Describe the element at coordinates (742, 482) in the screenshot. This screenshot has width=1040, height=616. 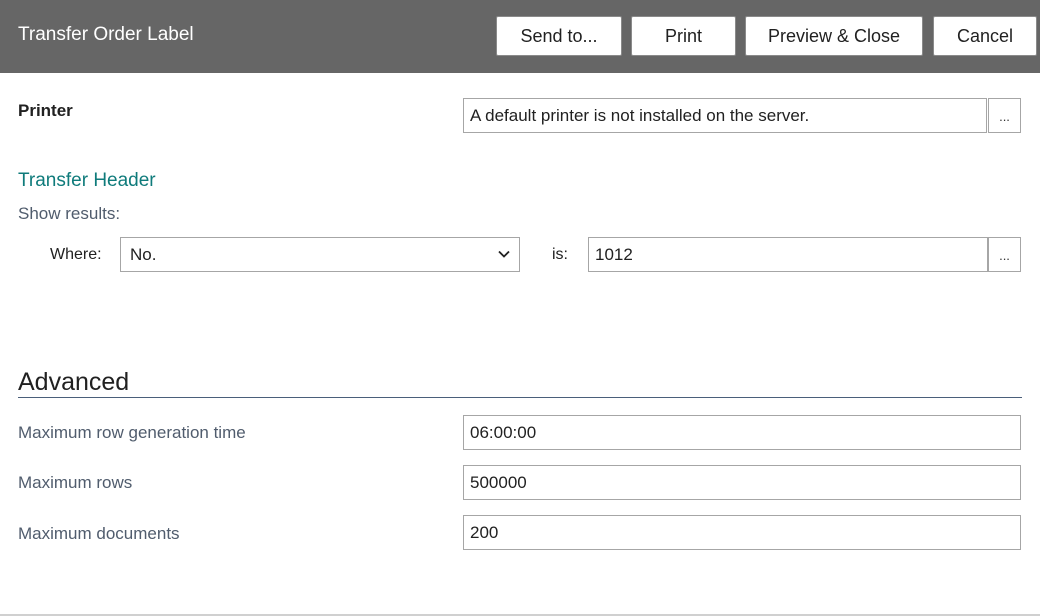
I see `max-rows-field: 500000` at that location.